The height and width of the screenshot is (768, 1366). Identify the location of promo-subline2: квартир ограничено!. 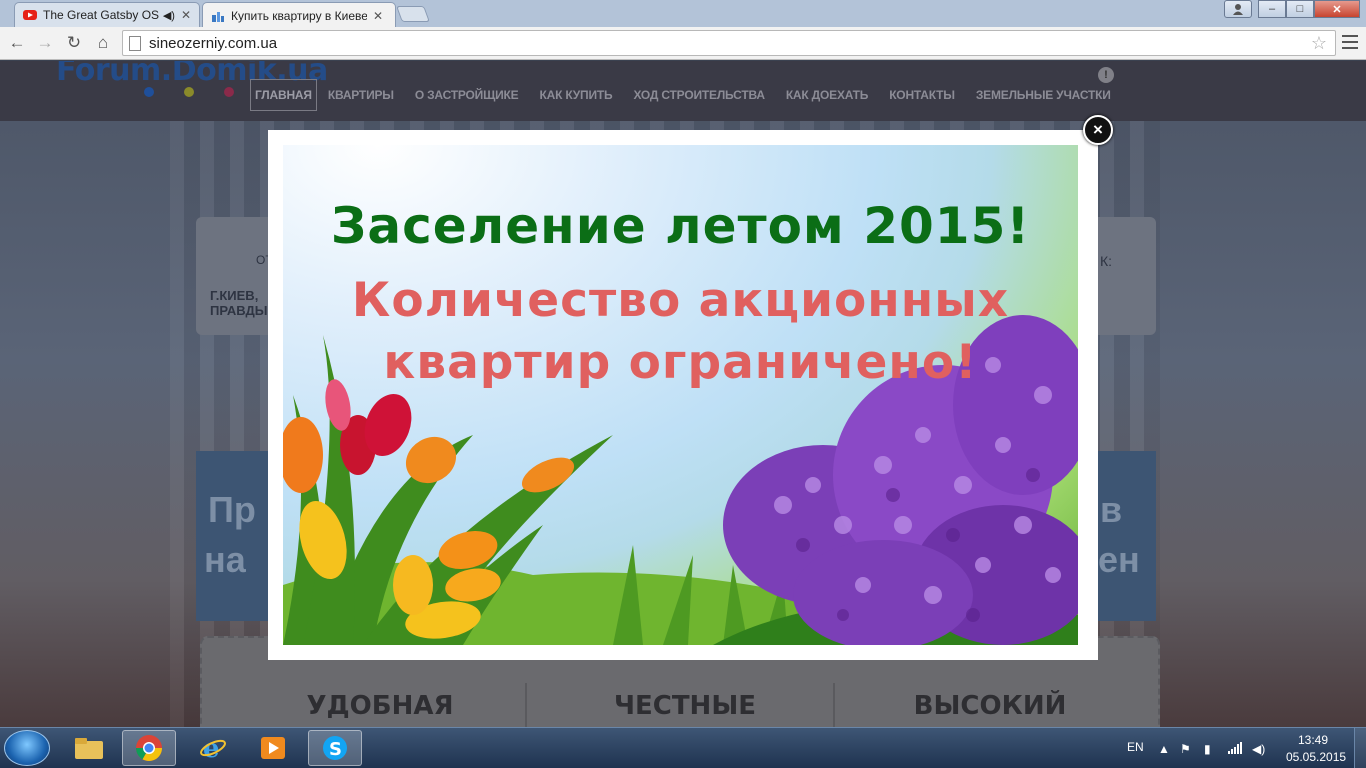
(680, 362).